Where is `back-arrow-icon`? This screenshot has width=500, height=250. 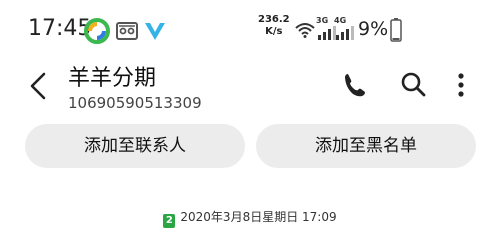 back-arrow-icon is located at coordinates (40, 86).